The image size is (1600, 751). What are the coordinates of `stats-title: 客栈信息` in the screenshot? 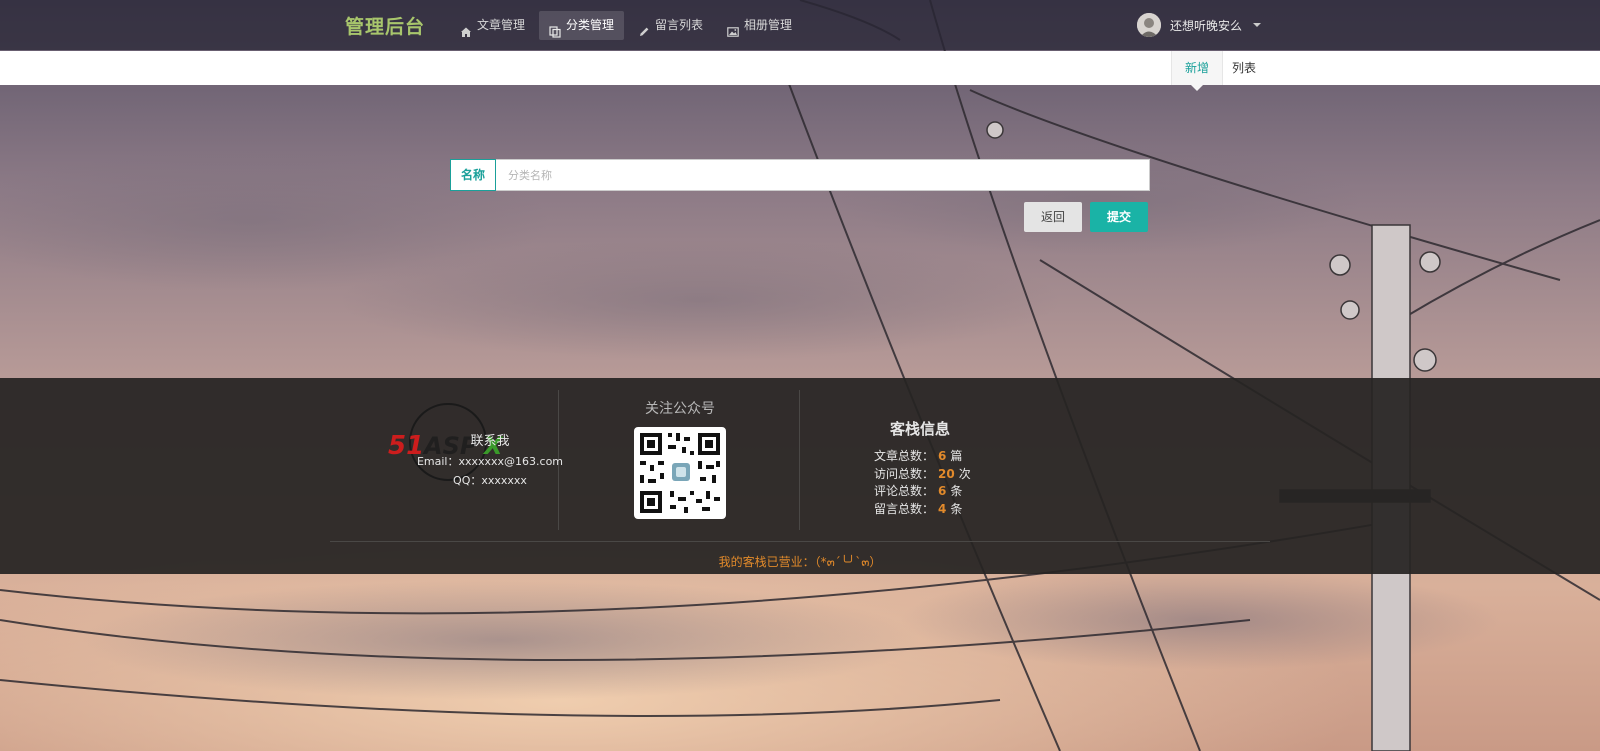 It's located at (919, 429).